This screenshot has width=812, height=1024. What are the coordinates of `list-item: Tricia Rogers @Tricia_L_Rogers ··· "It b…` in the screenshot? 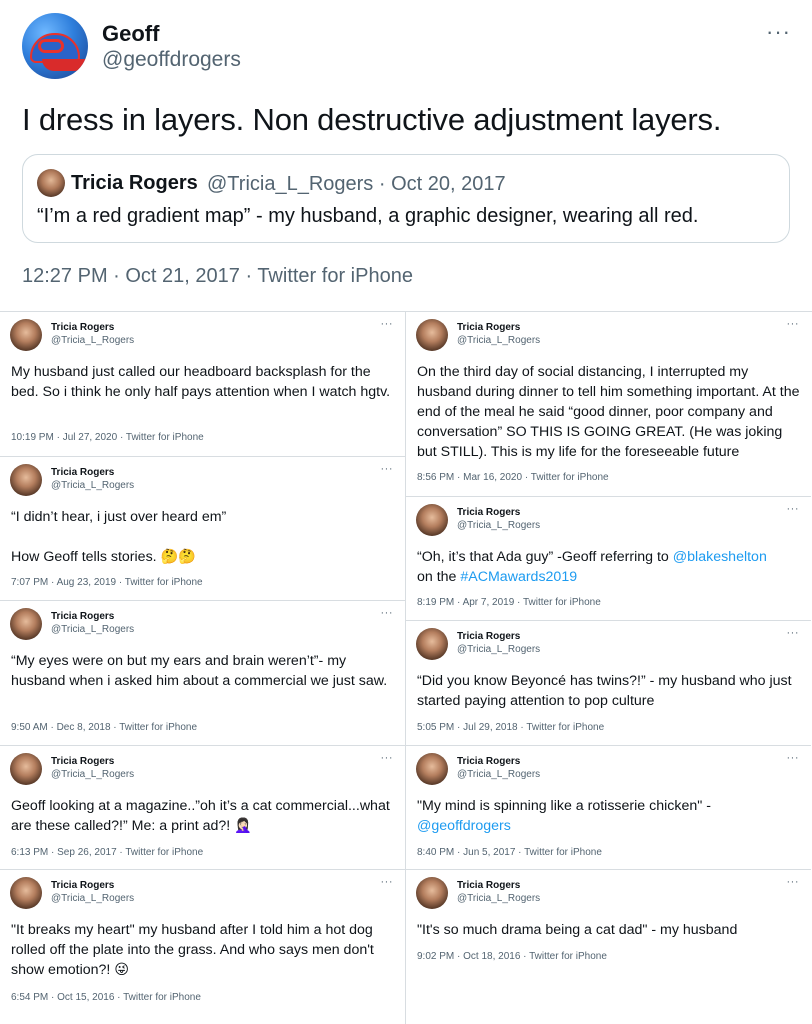 It's located at (202, 947).